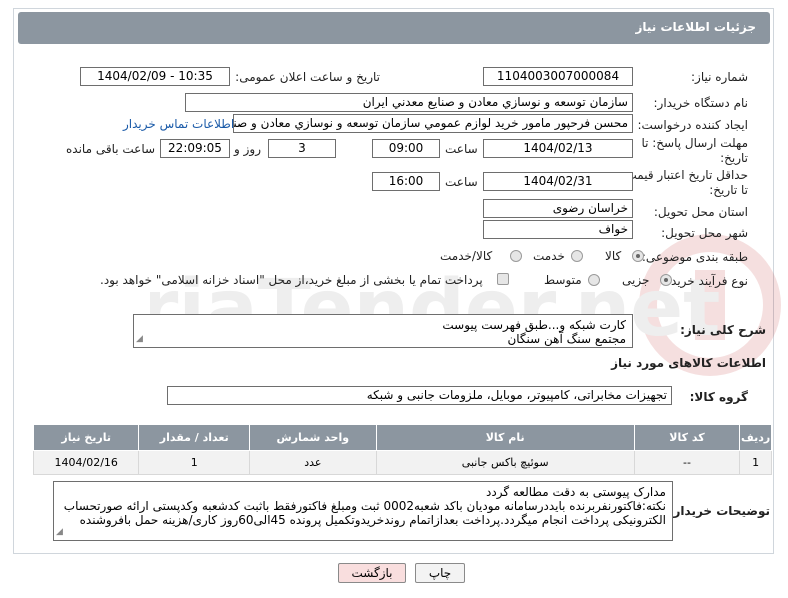 This screenshot has height=598, width=788. What do you see at coordinates (516, 256) in the screenshot?
I see `category-radio-goods-service` at bounding box center [516, 256].